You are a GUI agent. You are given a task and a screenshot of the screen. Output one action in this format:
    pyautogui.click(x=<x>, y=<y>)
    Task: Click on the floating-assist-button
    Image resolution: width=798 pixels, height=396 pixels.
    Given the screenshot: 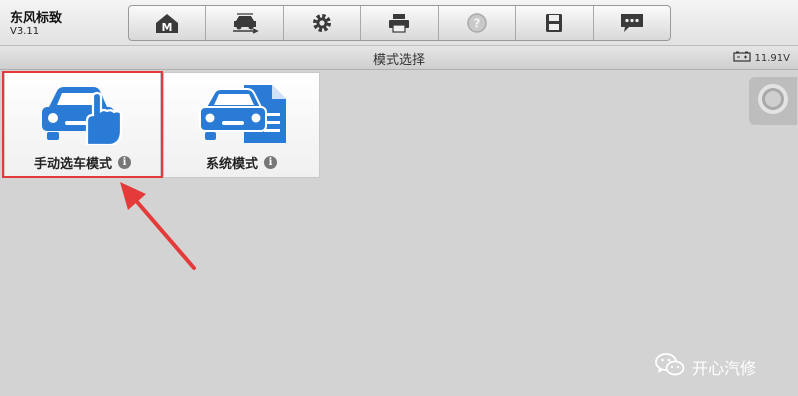 What is the action you would take?
    pyautogui.click(x=773, y=101)
    